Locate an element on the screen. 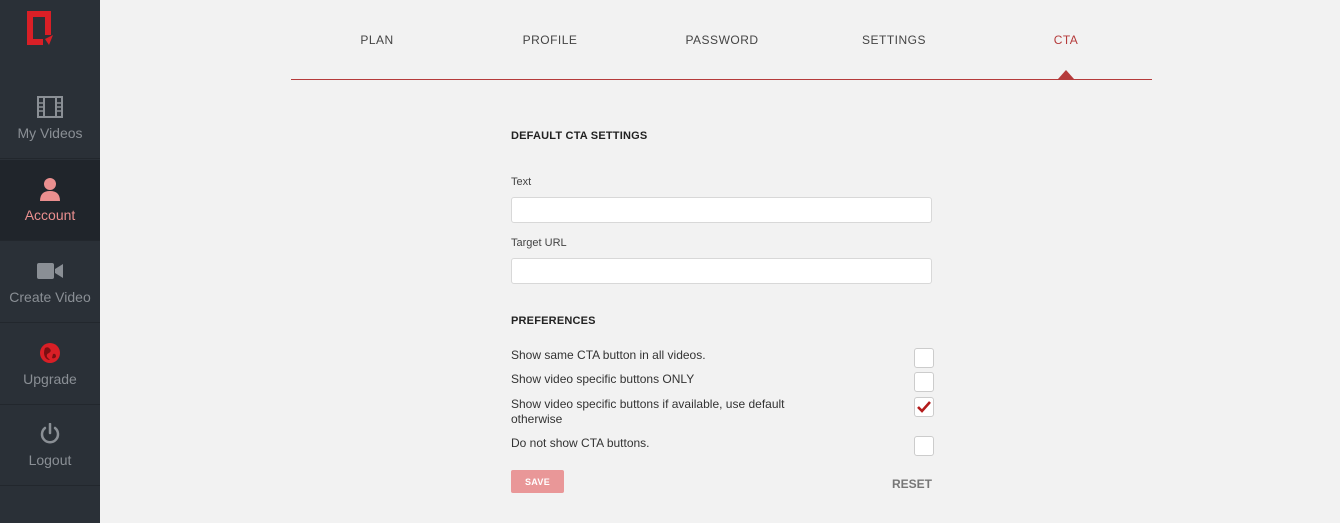 This screenshot has height=523, width=1340. tab-password: PASSWORD is located at coordinates (722, 40).